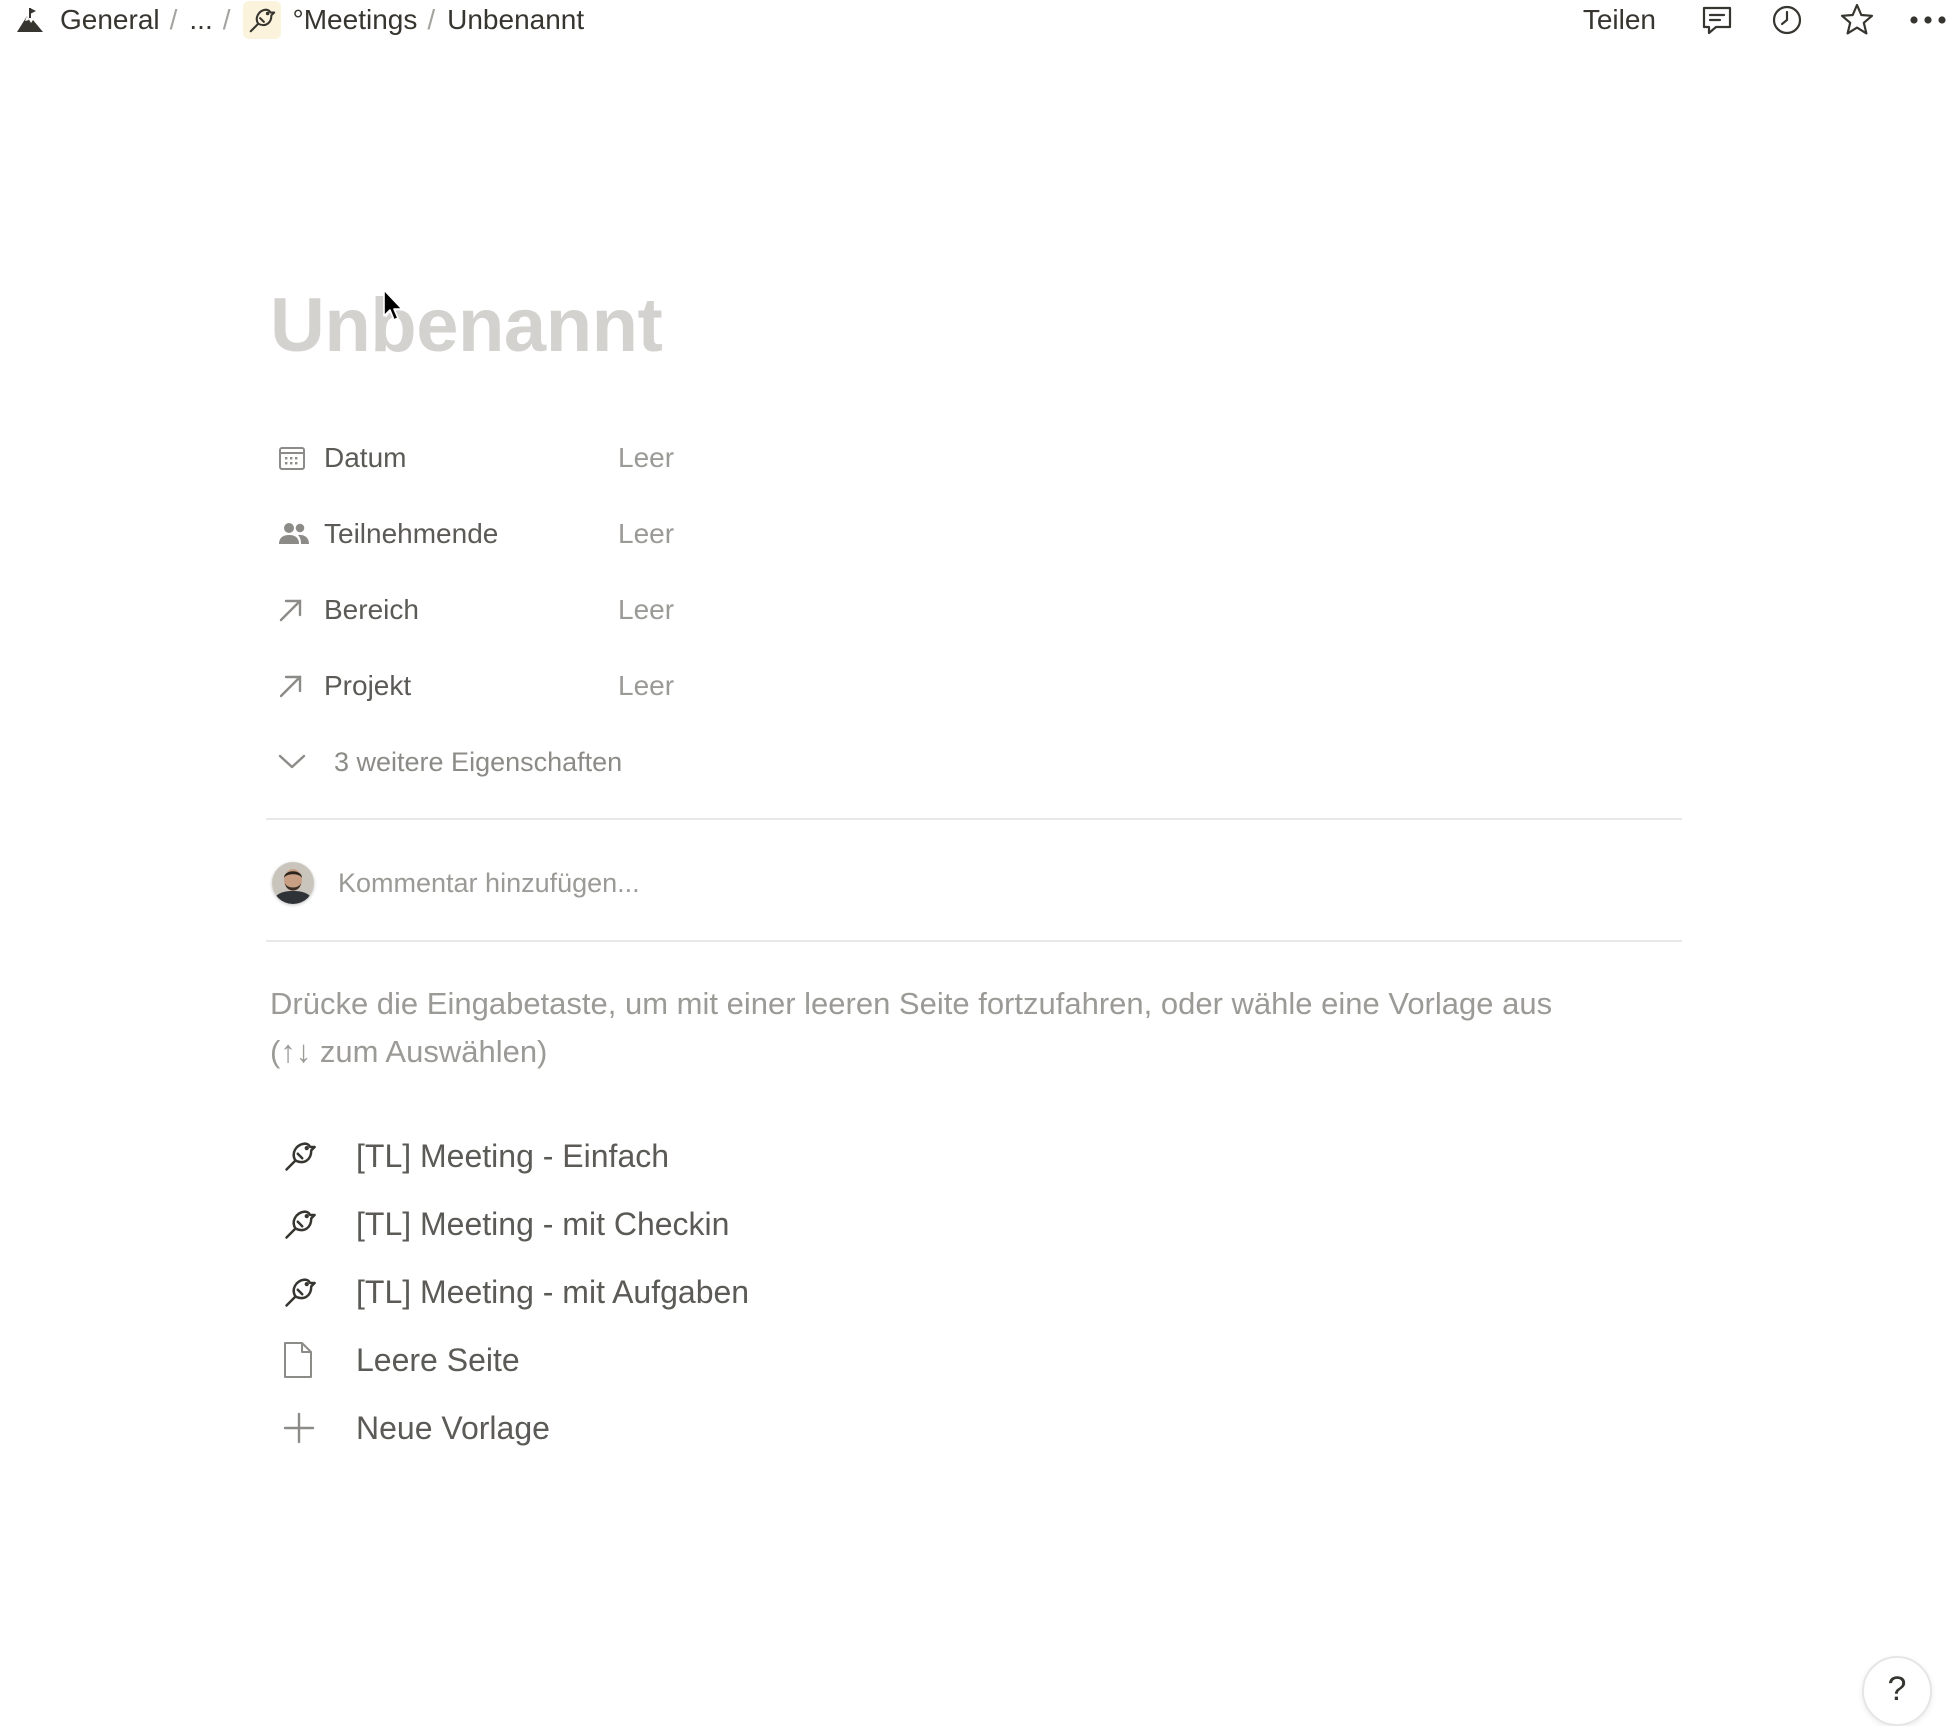 This screenshot has width=1948, height=1726. What do you see at coordinates (411, 533) in the screenshot?
I see `property-label: Teilnehmende` at bounding box center [411, 533].